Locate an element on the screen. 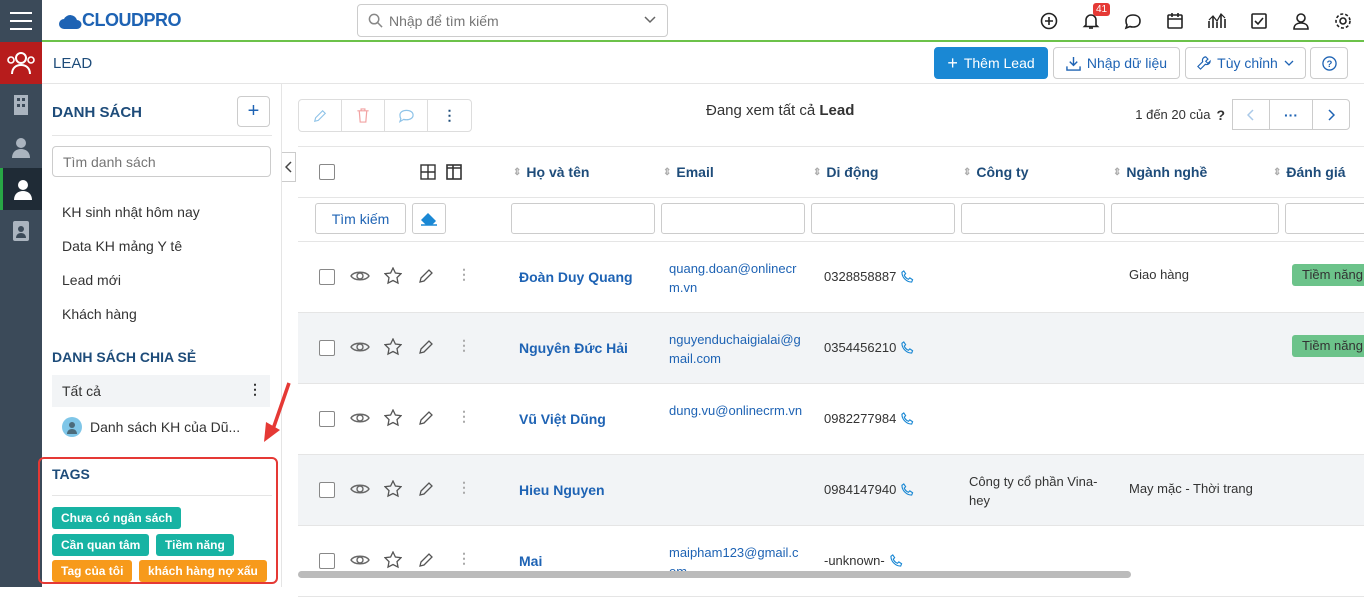 This screenshot has width=1364, height=597. column-header-mobile: ⇕ Di động is located at coordinates (846, 172).